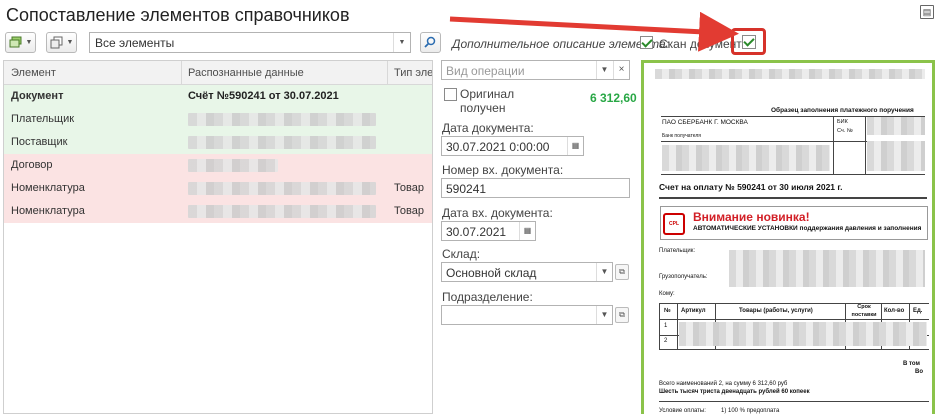 This screenshot has width=940, height=414. Describe the element at coordinates (37, 96) in the screenshot. I see `row-element: Документ` at that location.